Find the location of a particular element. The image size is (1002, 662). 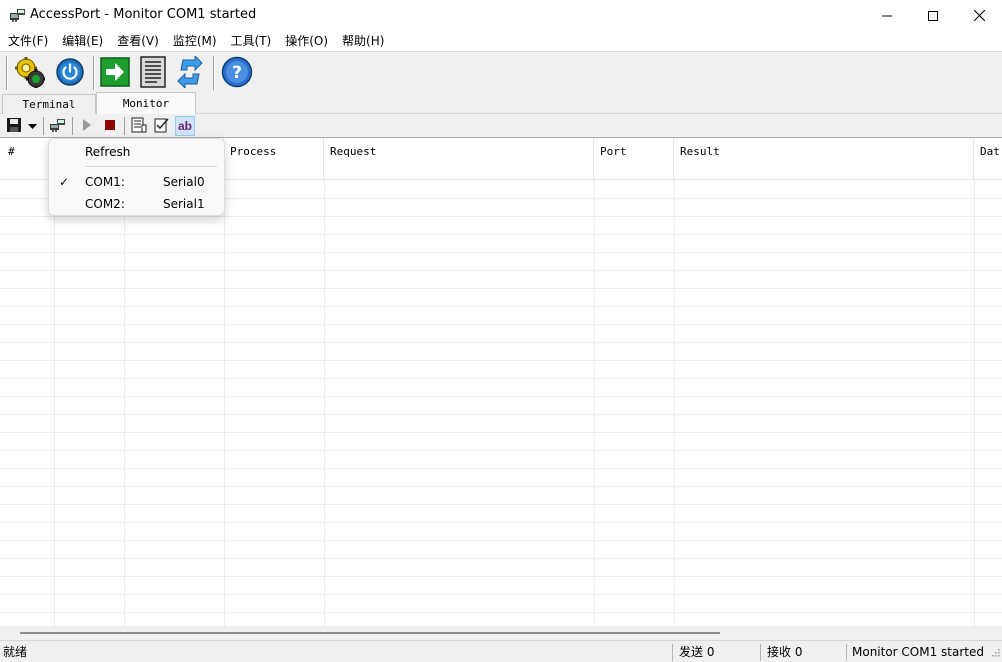

tab-terminal: Terminal is located at coordinates (49, 104).